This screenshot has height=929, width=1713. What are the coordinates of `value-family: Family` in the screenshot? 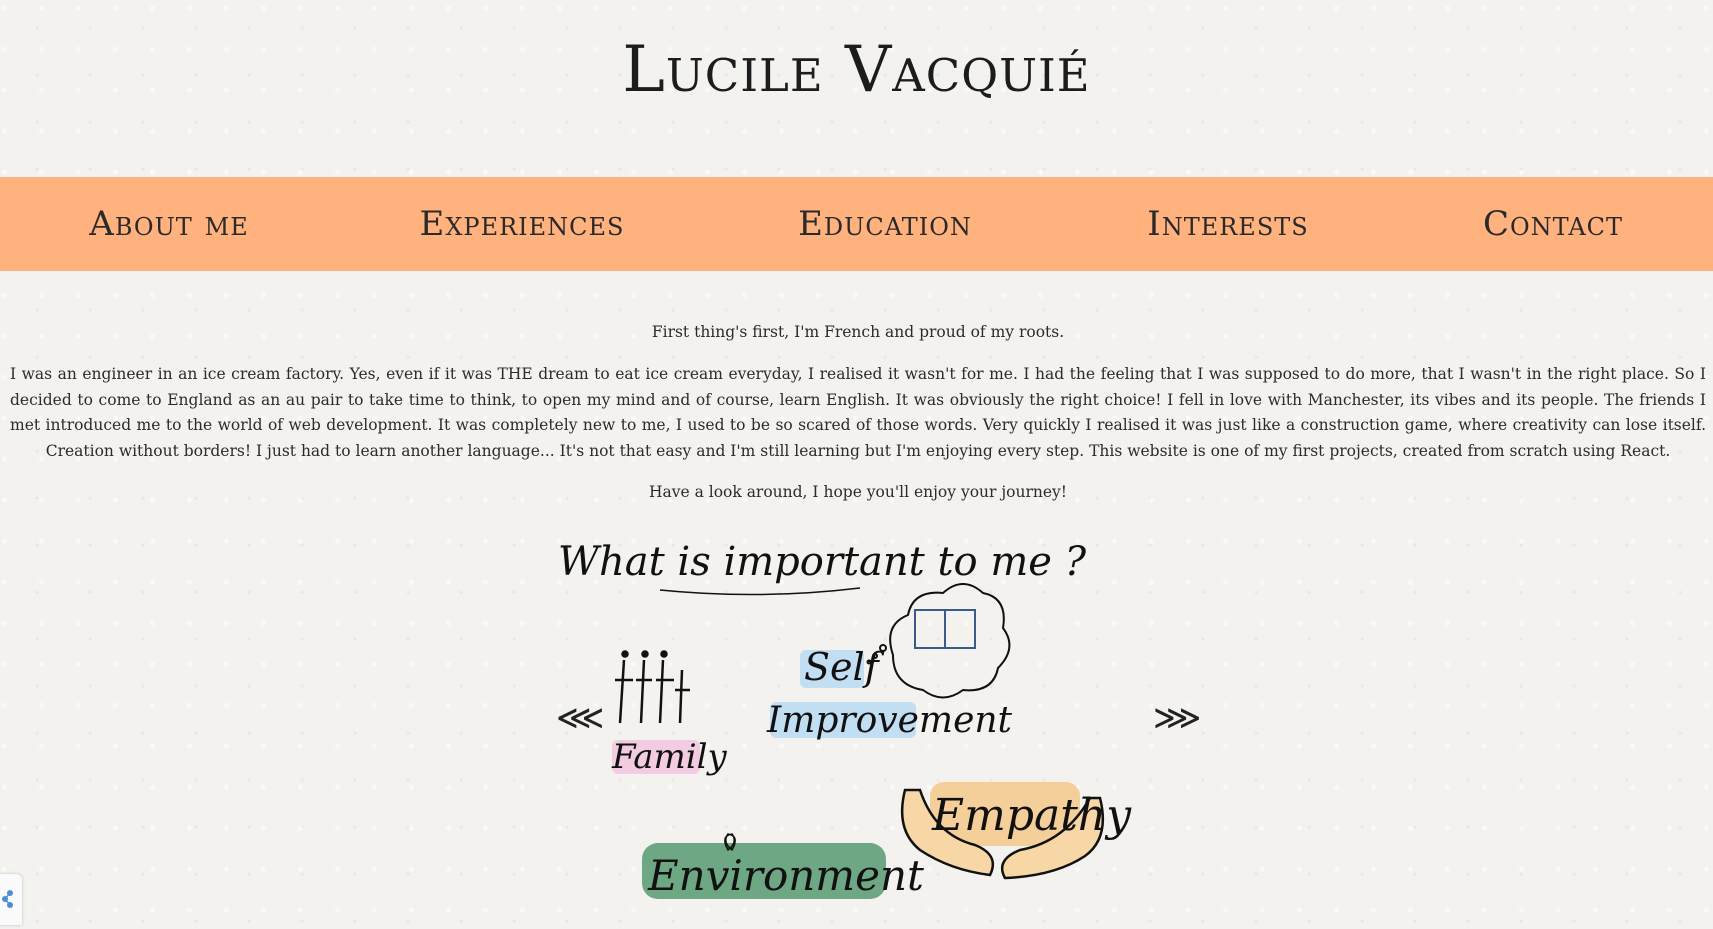 It's located at (669, 757).